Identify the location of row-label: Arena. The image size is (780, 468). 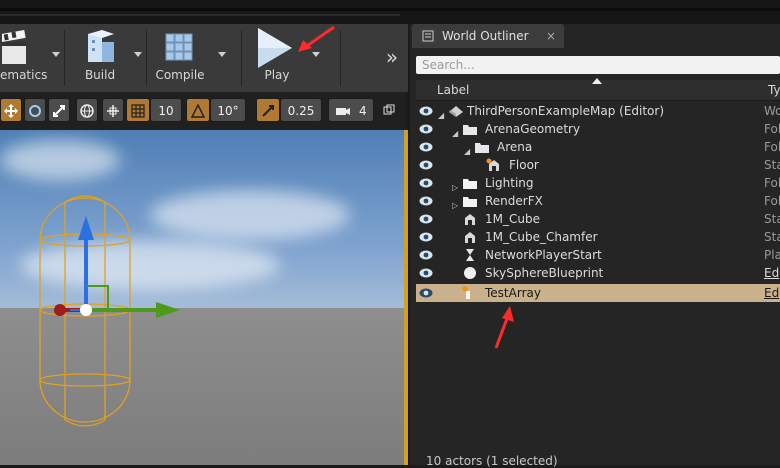
(515, 147).